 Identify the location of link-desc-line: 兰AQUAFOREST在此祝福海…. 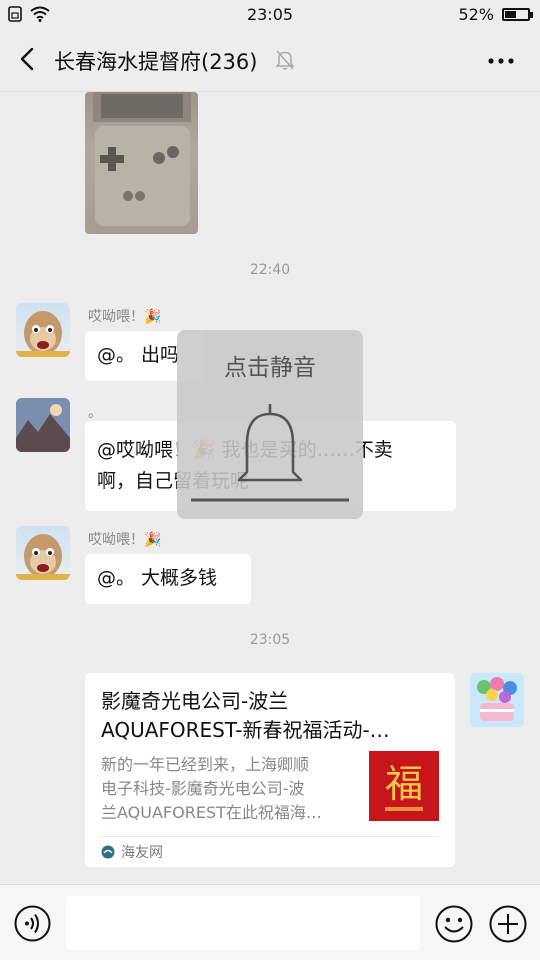
(211, 812).